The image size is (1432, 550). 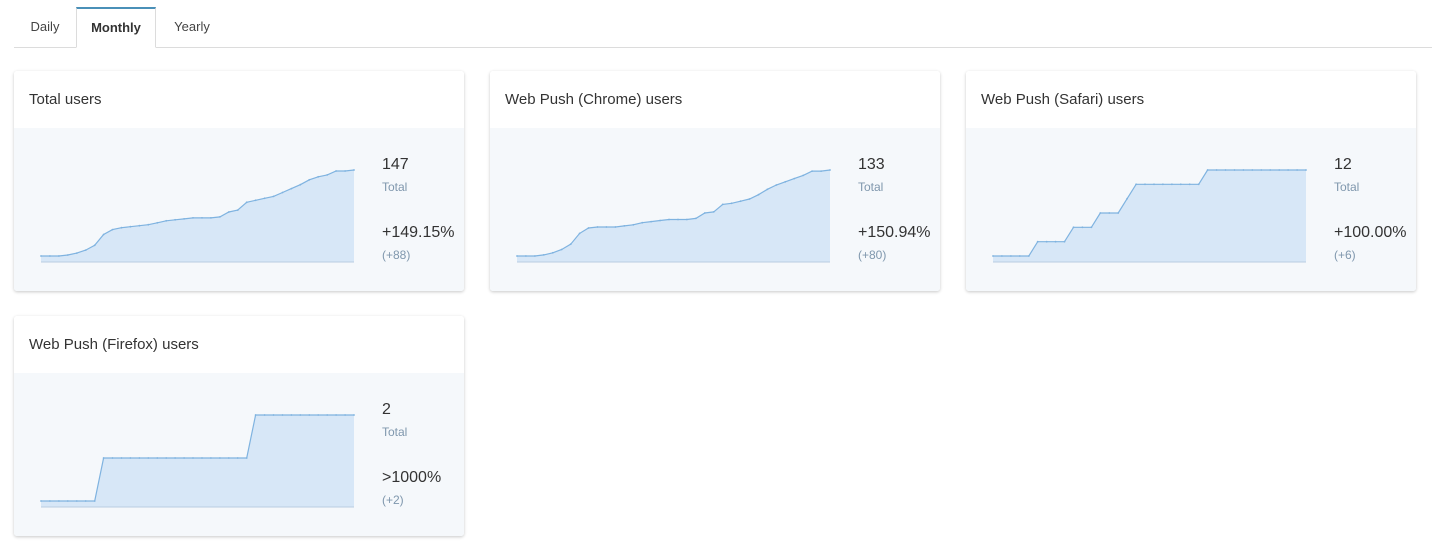 I want to click on card-title: Web Push (Safari) users, so click(x=1191, y=99).